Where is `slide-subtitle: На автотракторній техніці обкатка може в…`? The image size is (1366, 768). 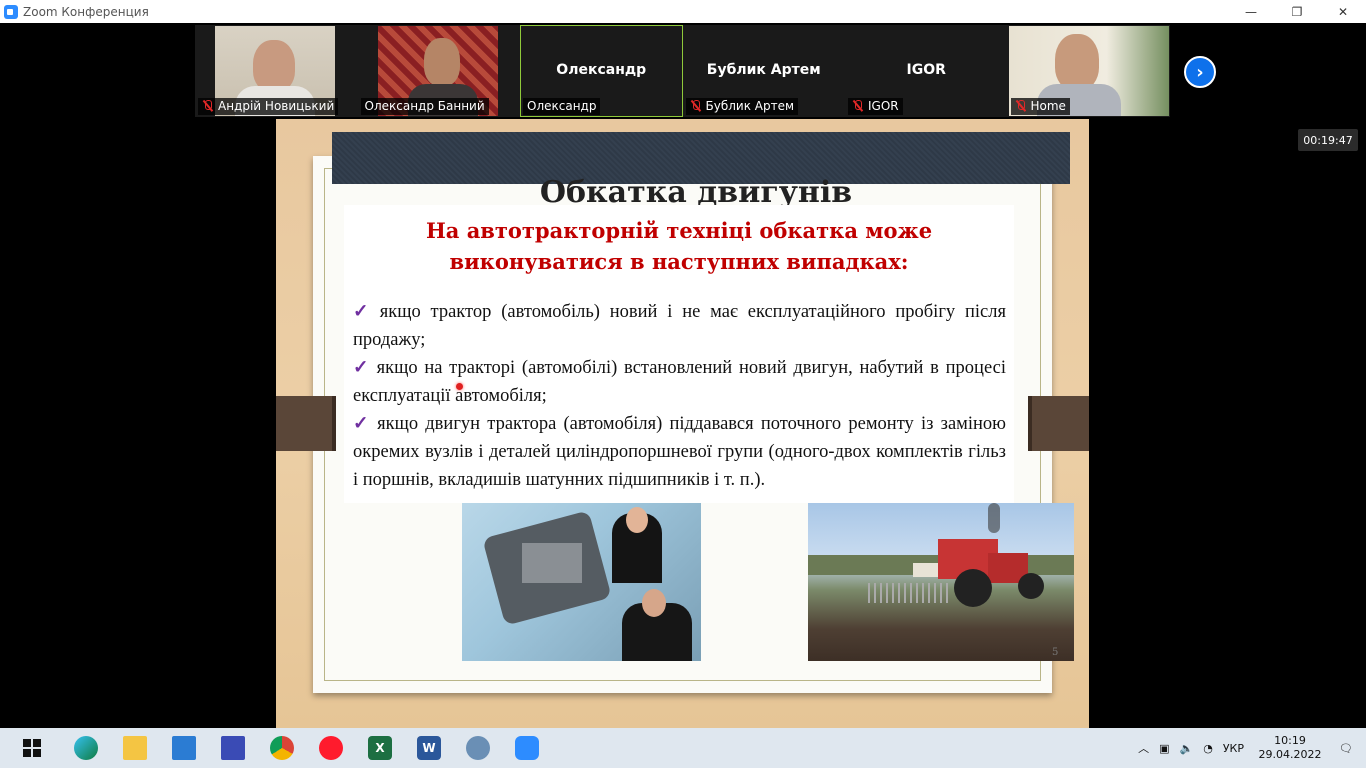
slide-subtitle: На автотракторній техніці обкатка може в… is located at coordinates (679, 246).